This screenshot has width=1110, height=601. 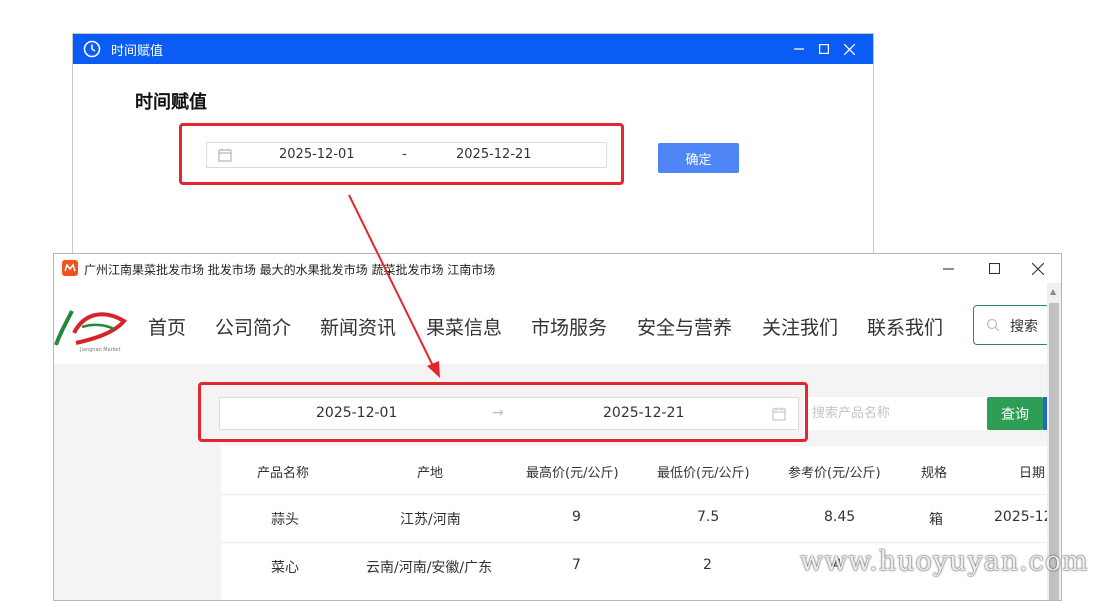 I want to click on cell-min-price: 2, so click(x=707, y=565).